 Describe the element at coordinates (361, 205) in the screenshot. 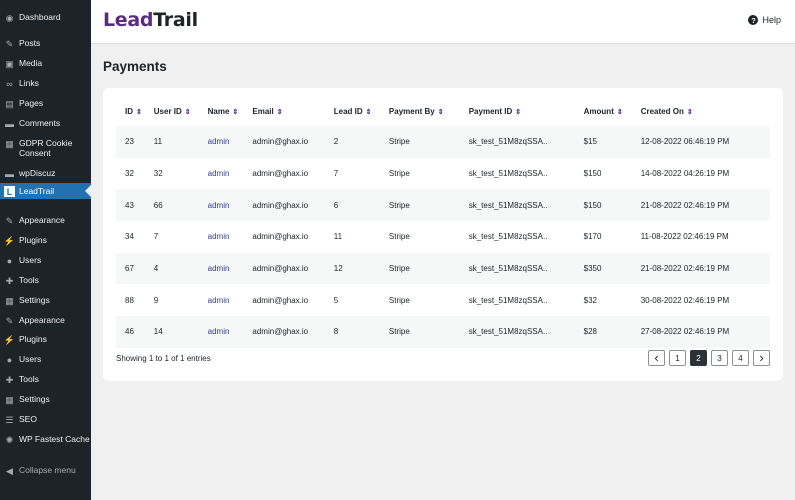

I see `cell-lead-id: 6` at that location.